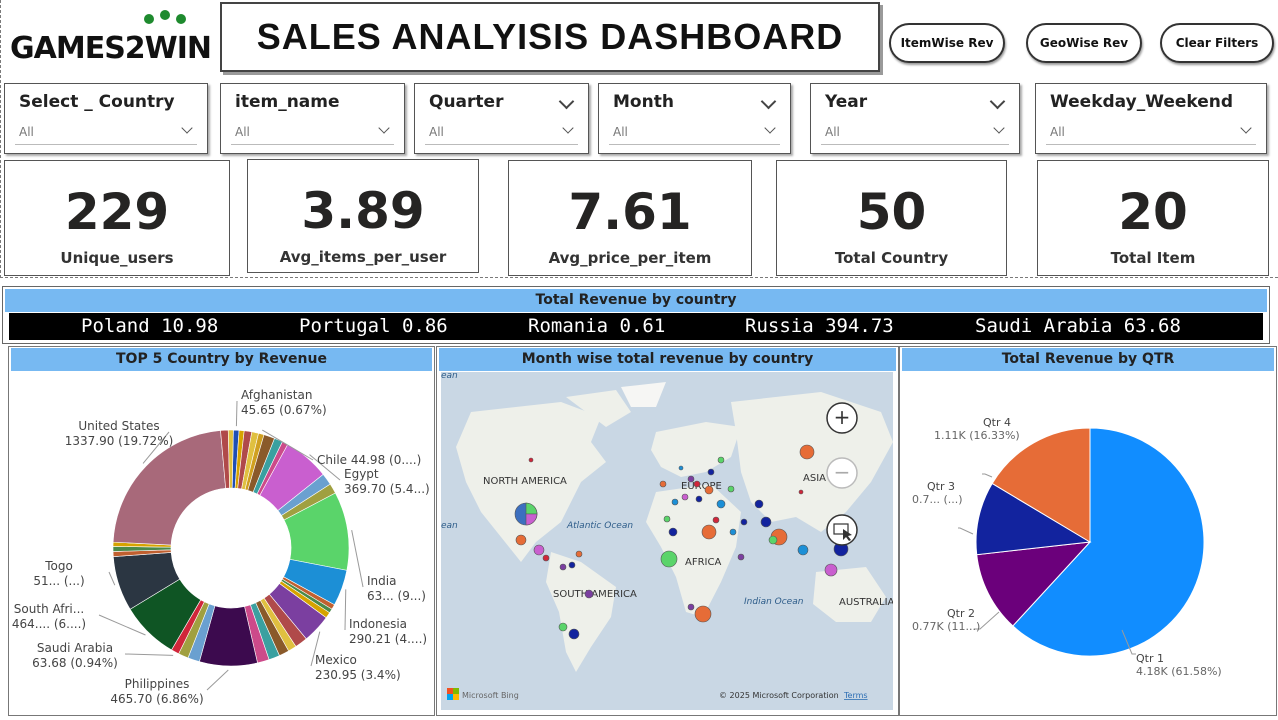  I want to click on pie-label-qtr4-name: Qtr 4, so click(997, 422).